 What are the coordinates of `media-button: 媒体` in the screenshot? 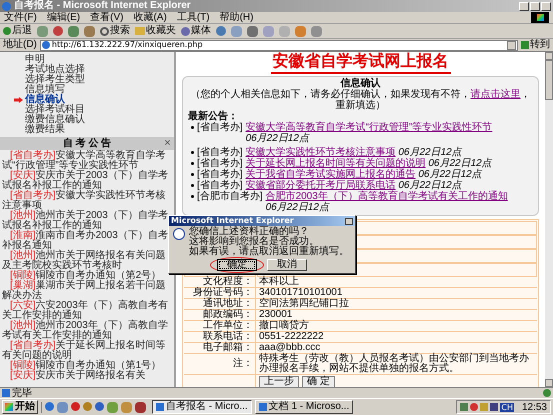 It's located at (196, 31).